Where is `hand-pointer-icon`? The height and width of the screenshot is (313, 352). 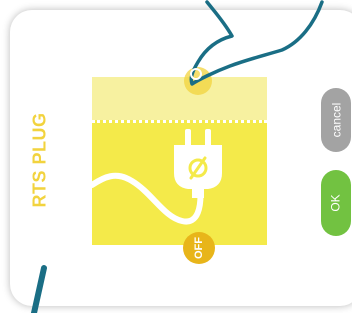 hand-pointer-icon is located at coordinates (256, 43).